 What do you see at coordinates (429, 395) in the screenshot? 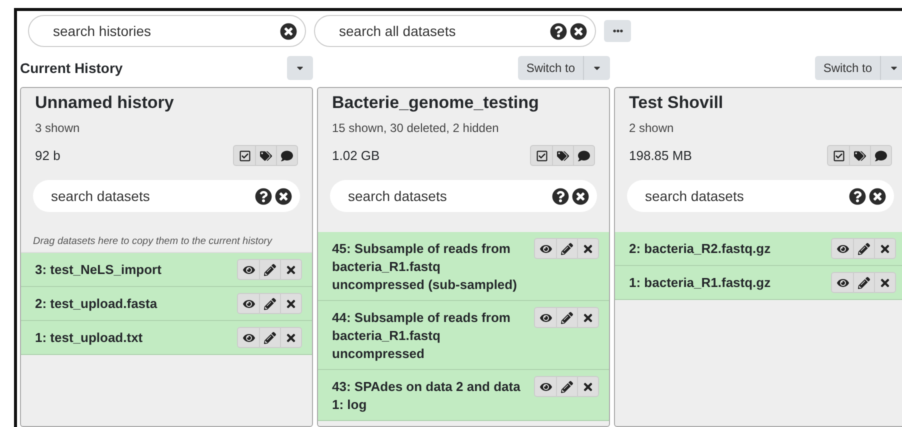
I see `dataset-name: 43: SPAdes on data 2 and data 1: log` at bounding box center [429, 395].